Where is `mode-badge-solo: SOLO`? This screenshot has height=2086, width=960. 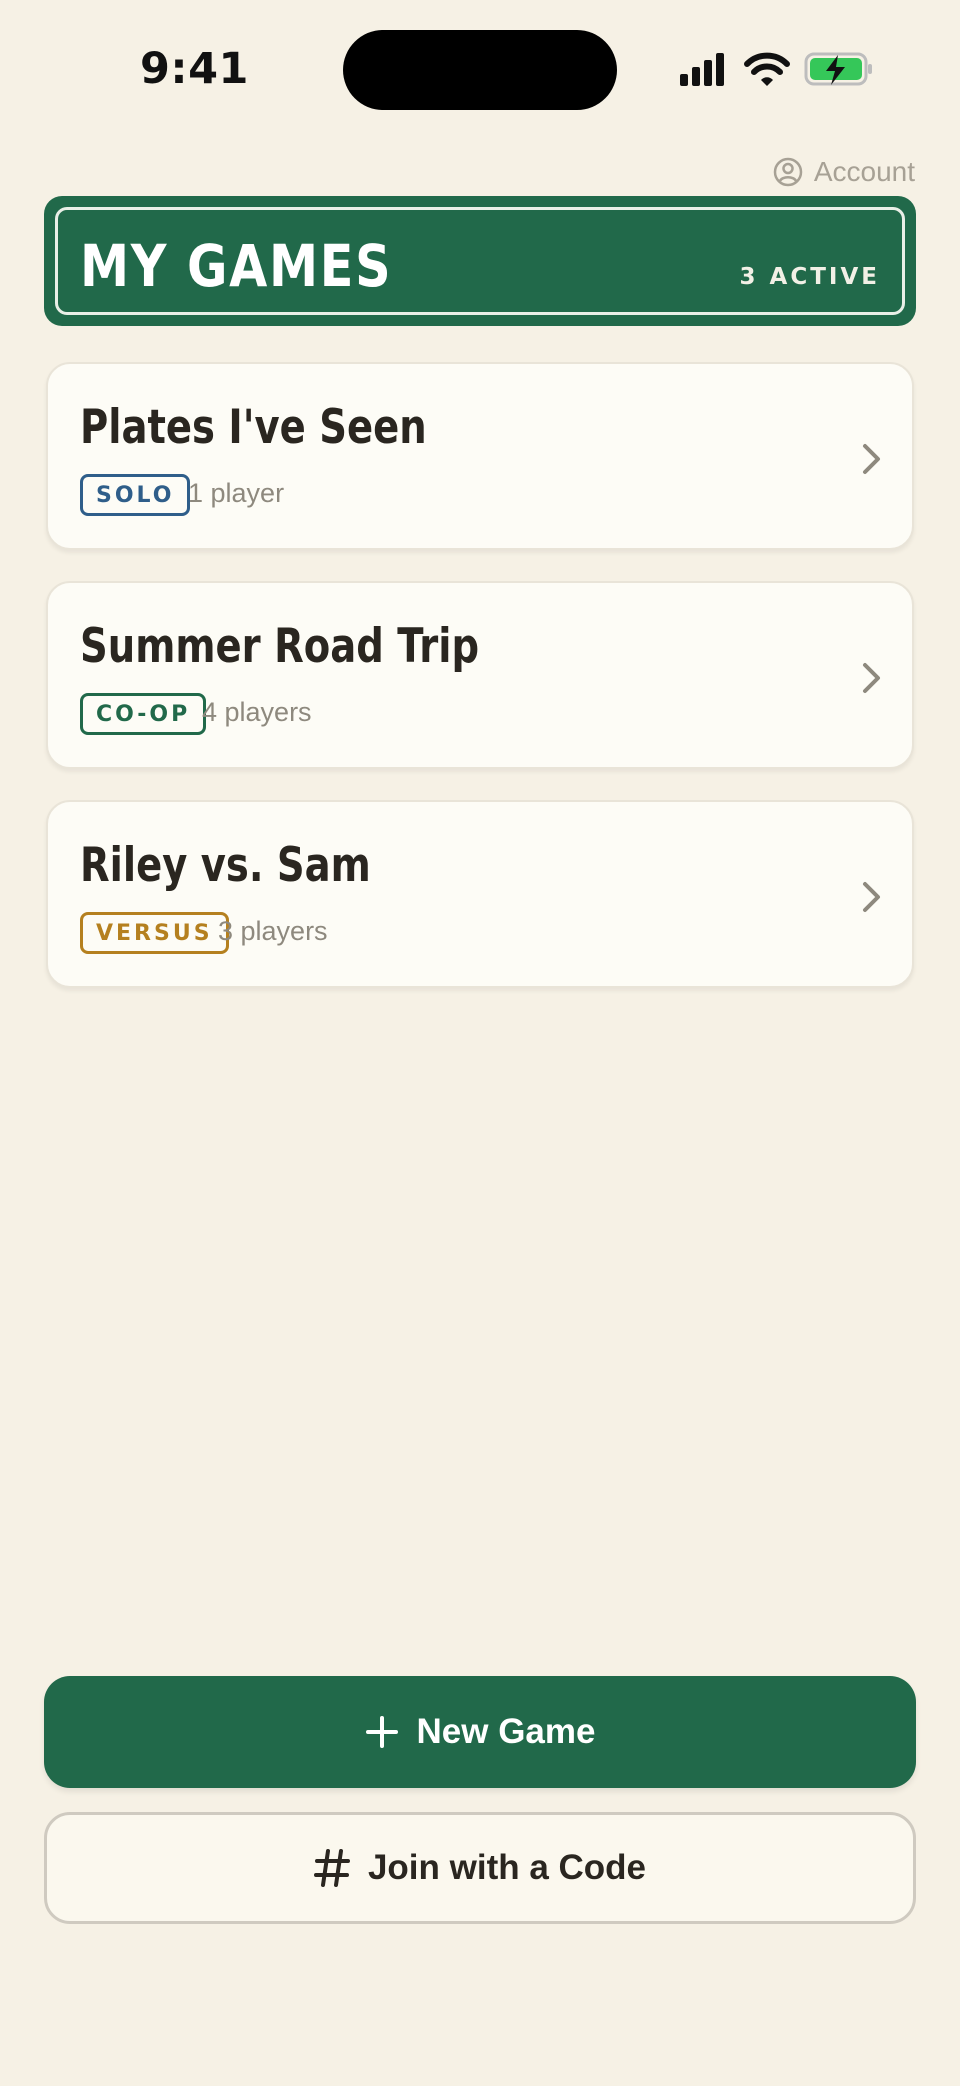
mode-badge-solo: SOLO is located at coordinates (135, 495).